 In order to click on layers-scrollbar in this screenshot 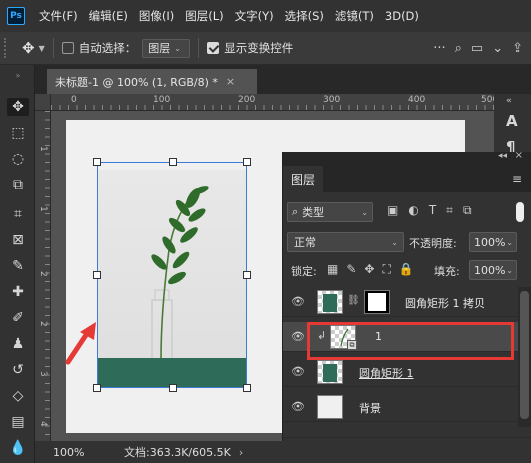, I will do `click(524, 357)`.